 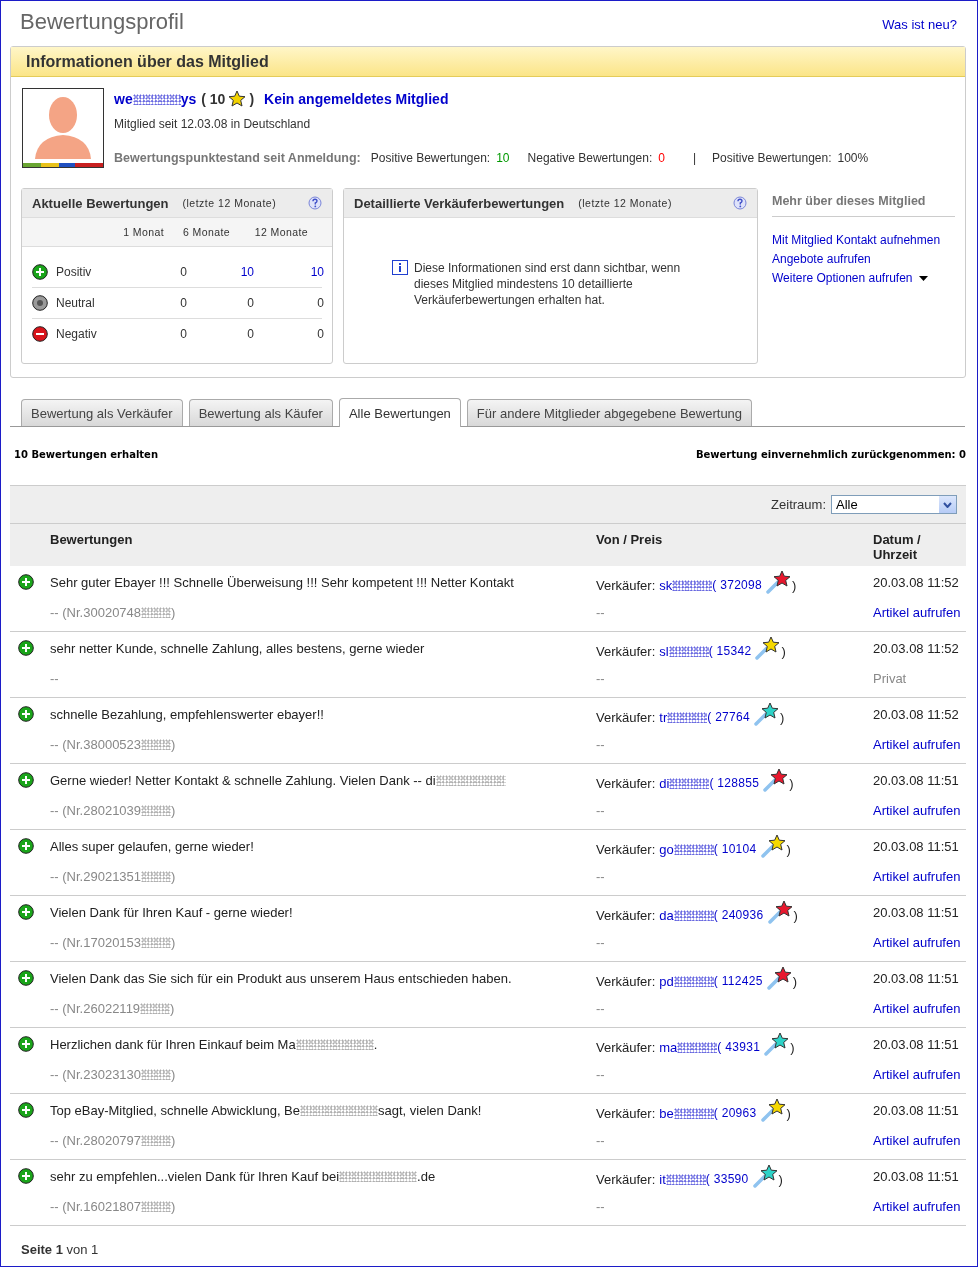 What do you see at coordinates (96, 810) in the screenshot?
I see `item-number: -- (Nr.28021039` at bounding box center [96, 810].